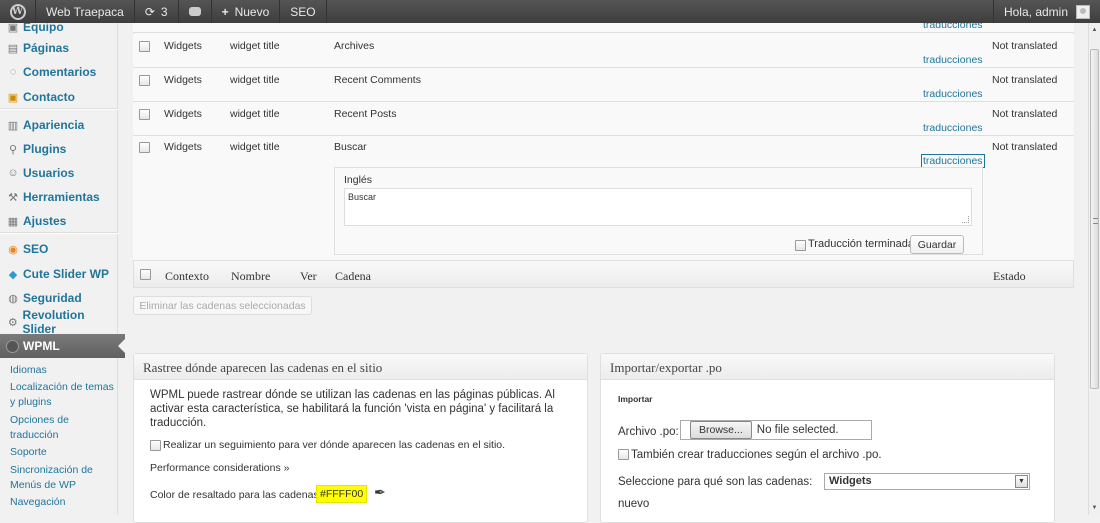  What do you see at coordinates (1021, 481) in the screenshot?
I see `chevron-down-icon: ▼` at bounding box center [1021, 481].